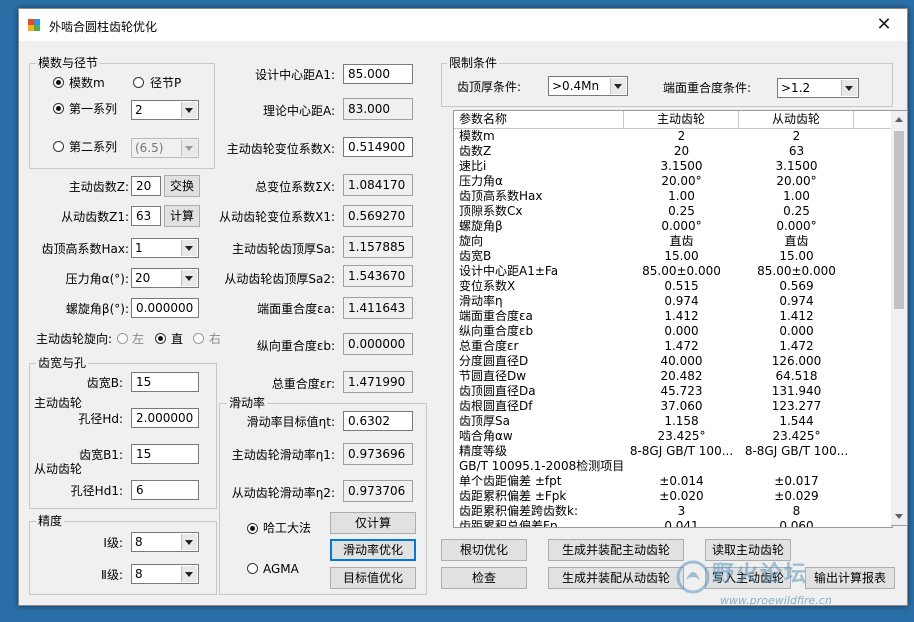  Describe the element at coordinates (818, 88) in the screenshot. I see `overlap-condition-select: >1.2` at that location.